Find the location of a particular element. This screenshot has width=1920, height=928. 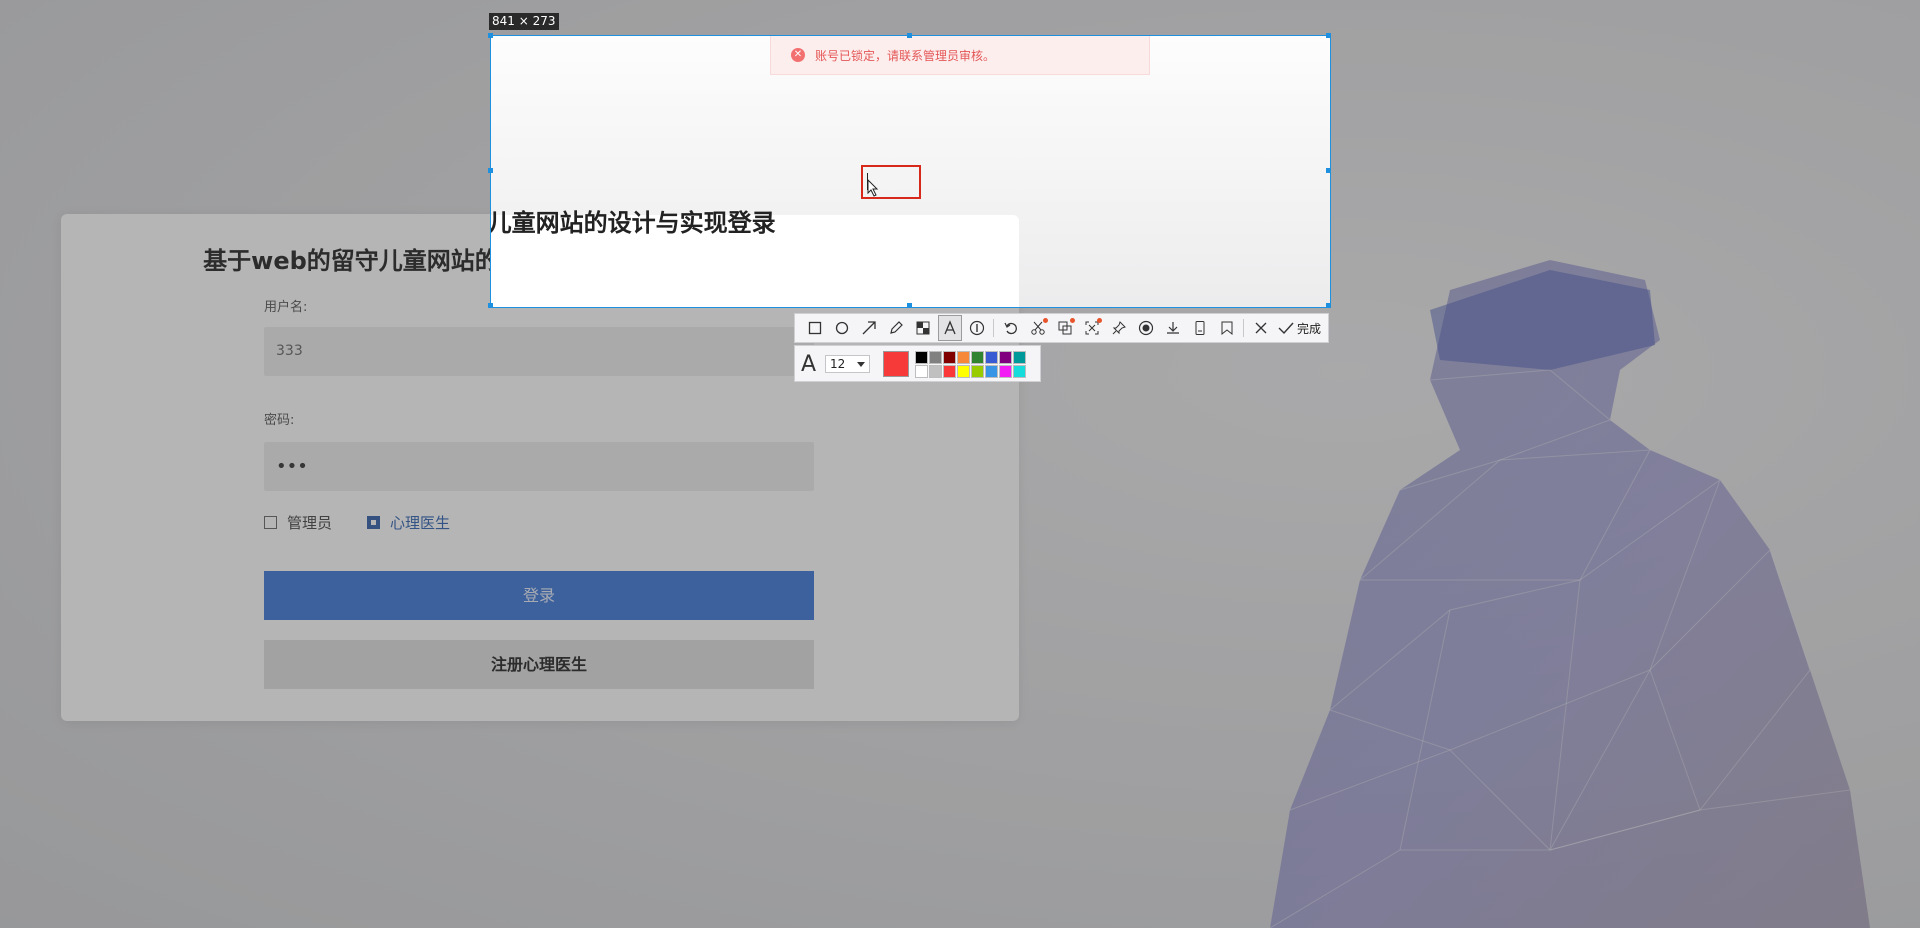

resize-handle-s is located at coordinates (909, 305).